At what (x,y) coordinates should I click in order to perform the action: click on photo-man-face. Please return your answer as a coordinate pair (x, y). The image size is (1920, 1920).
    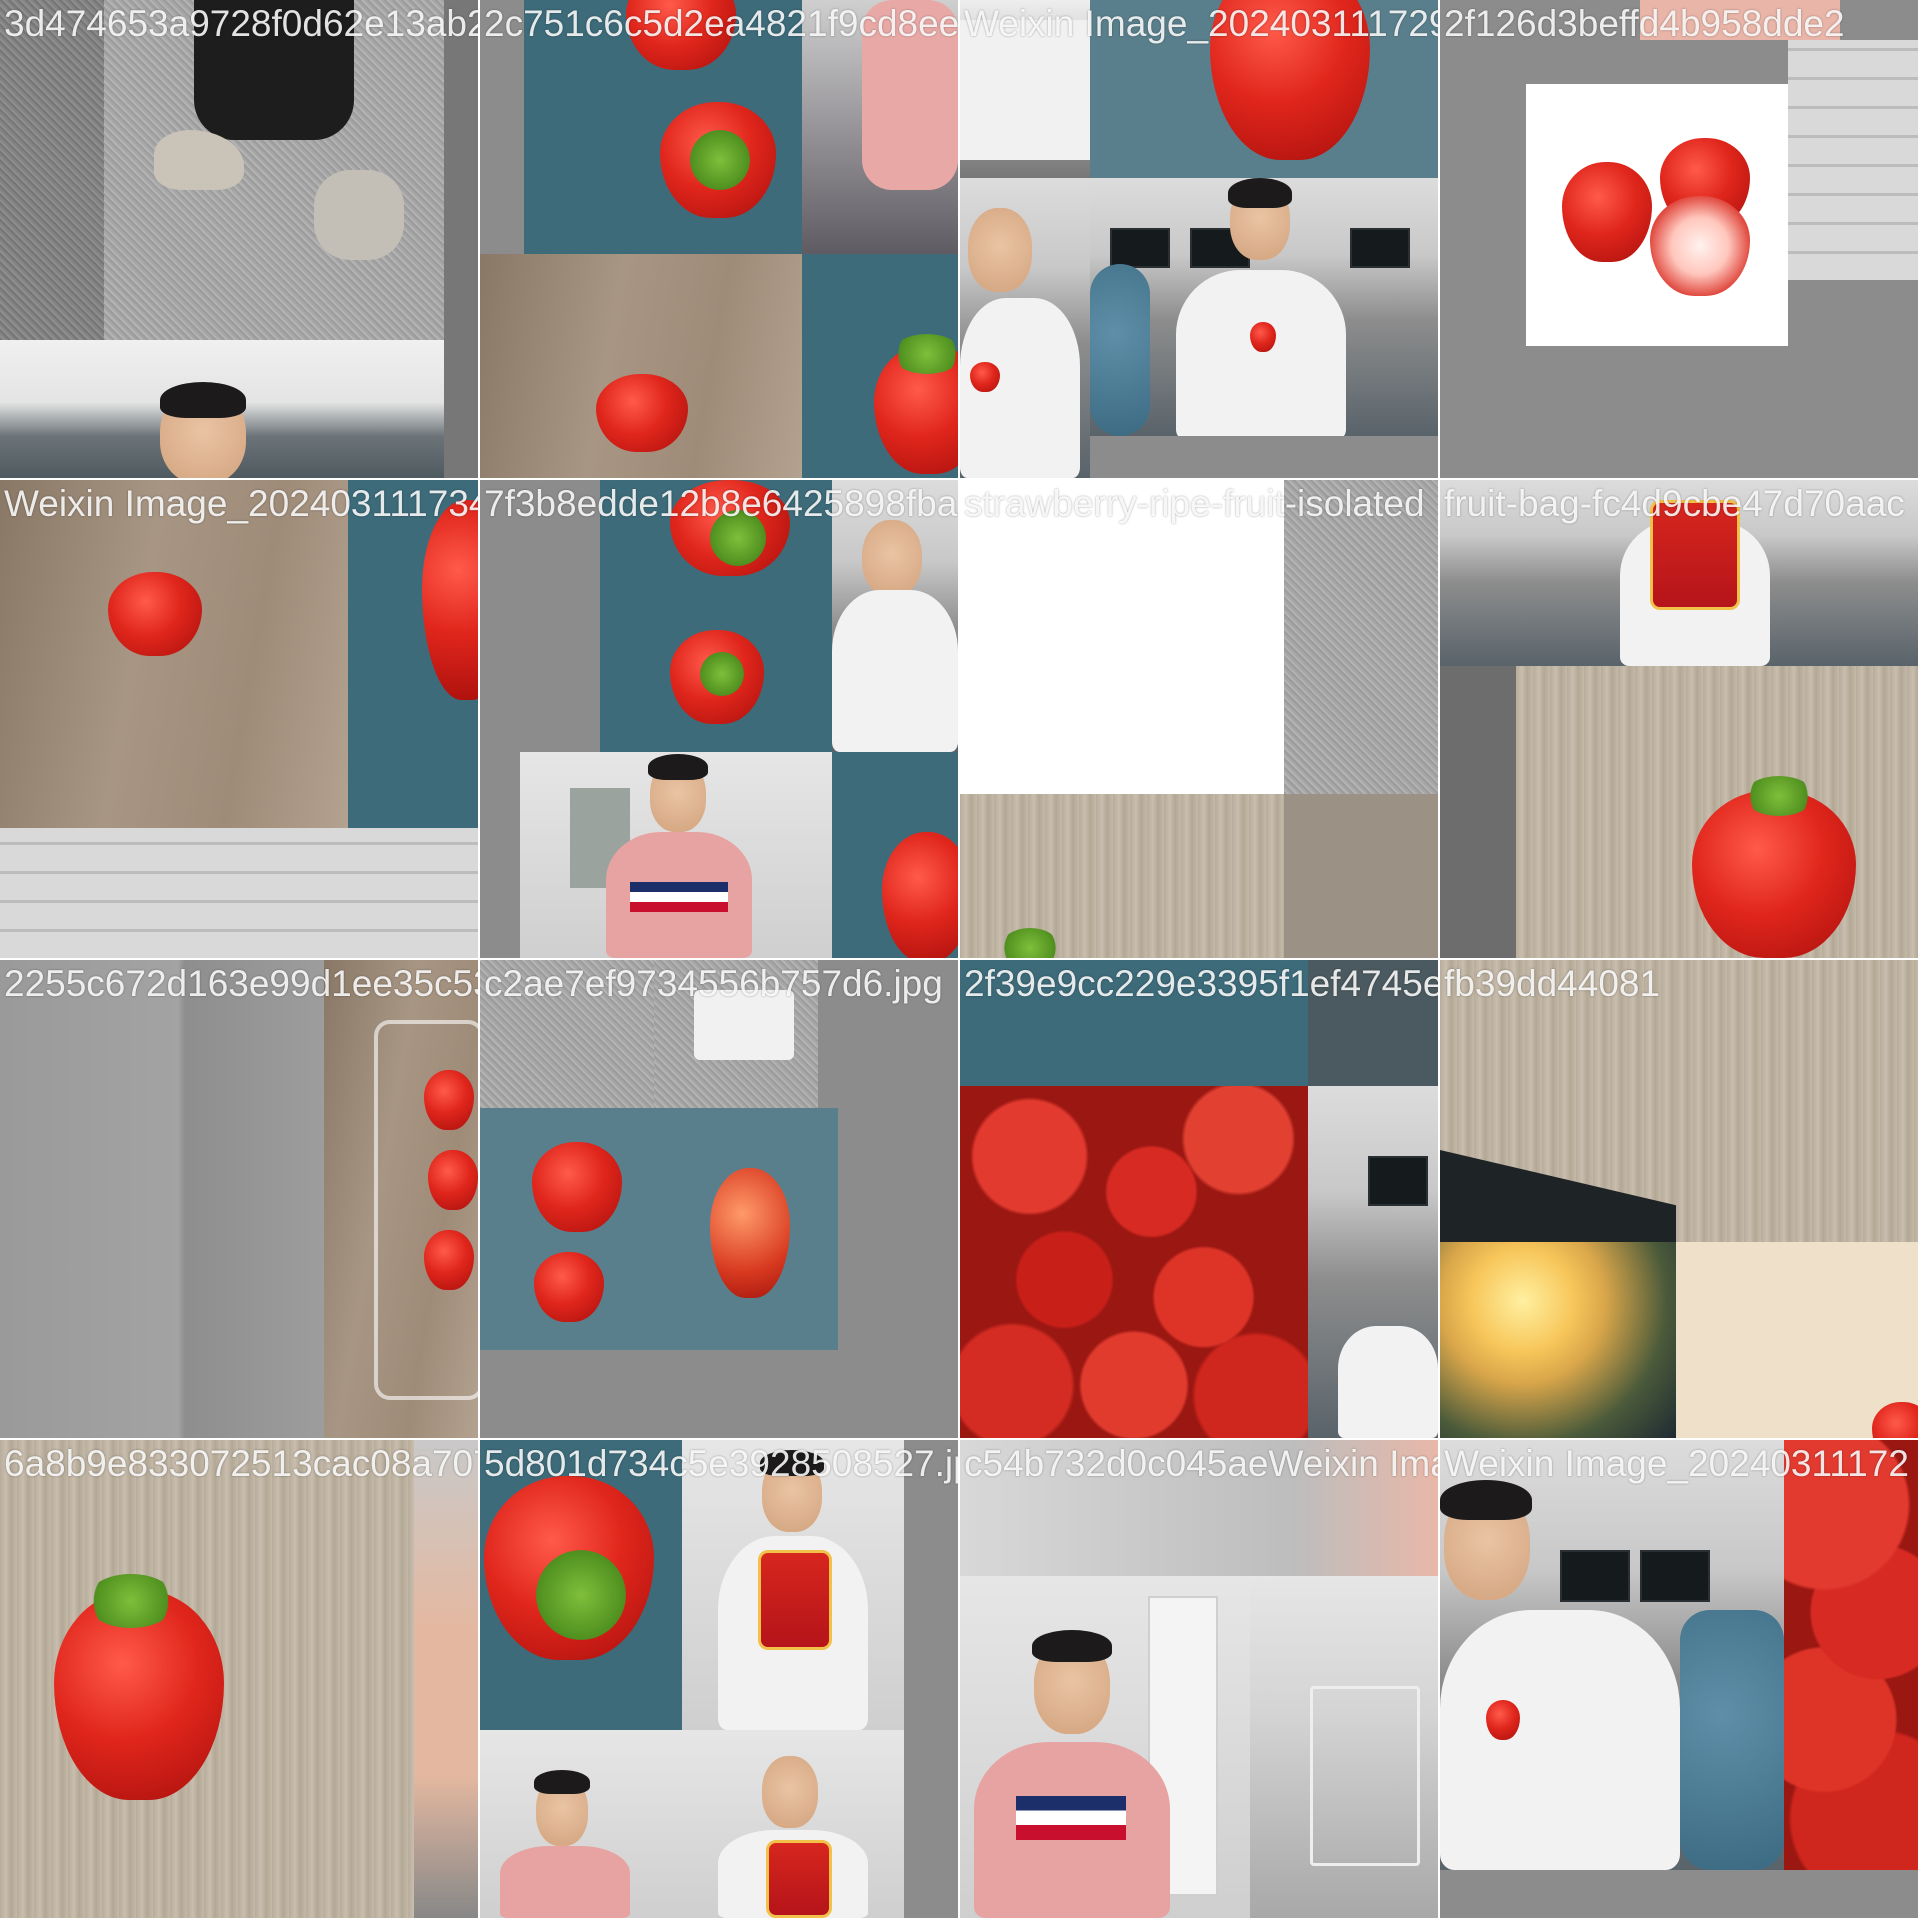
    Looking at the image, I should click on (222, 409).